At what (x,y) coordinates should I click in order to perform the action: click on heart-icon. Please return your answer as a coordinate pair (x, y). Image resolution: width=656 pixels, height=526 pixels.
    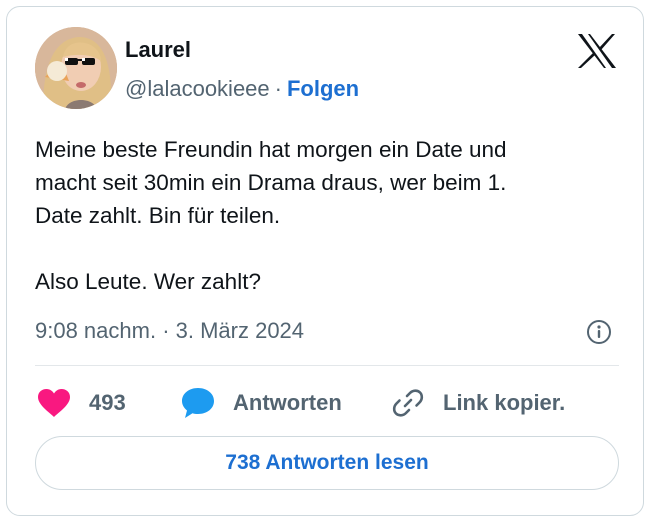
    Looking at the image, I should click on (54, 403).